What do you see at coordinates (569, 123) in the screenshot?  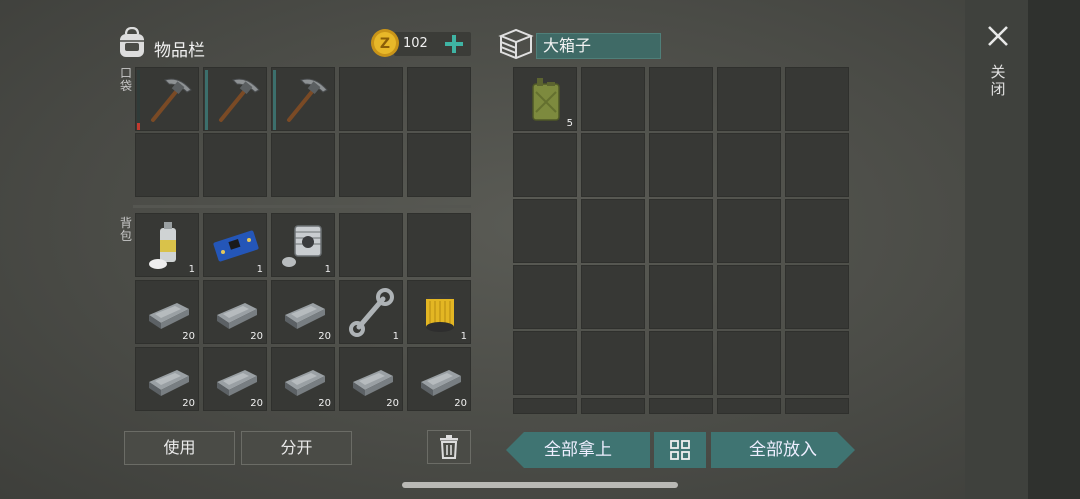 I see `item-quantity: 5` at bounding box center [569, 123].